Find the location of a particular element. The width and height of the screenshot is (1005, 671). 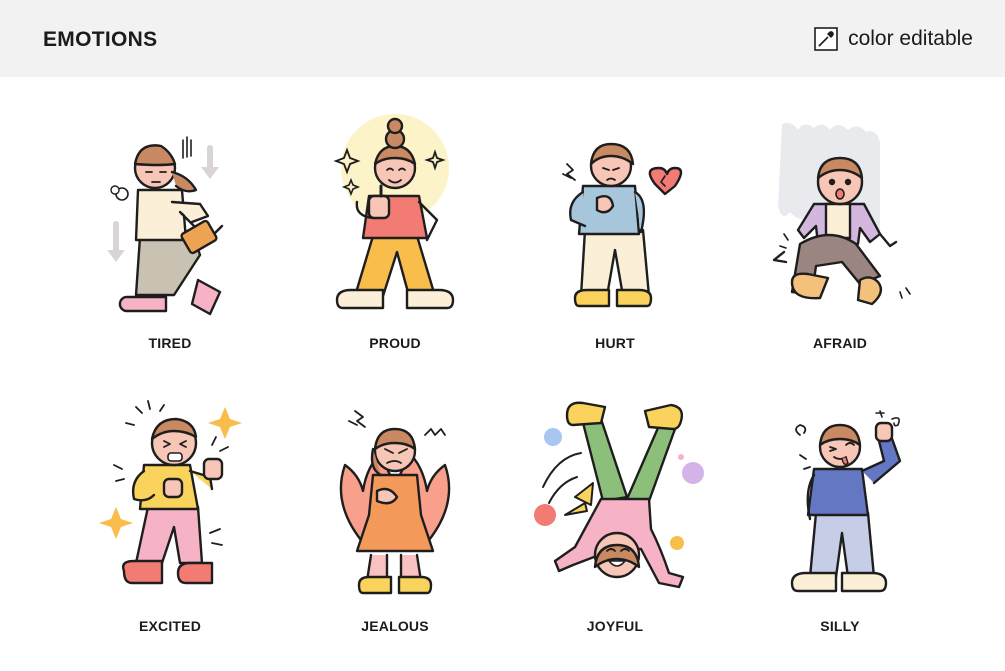

emotion-card-jealous: JEALOUS is located at coordinates (395, 520).